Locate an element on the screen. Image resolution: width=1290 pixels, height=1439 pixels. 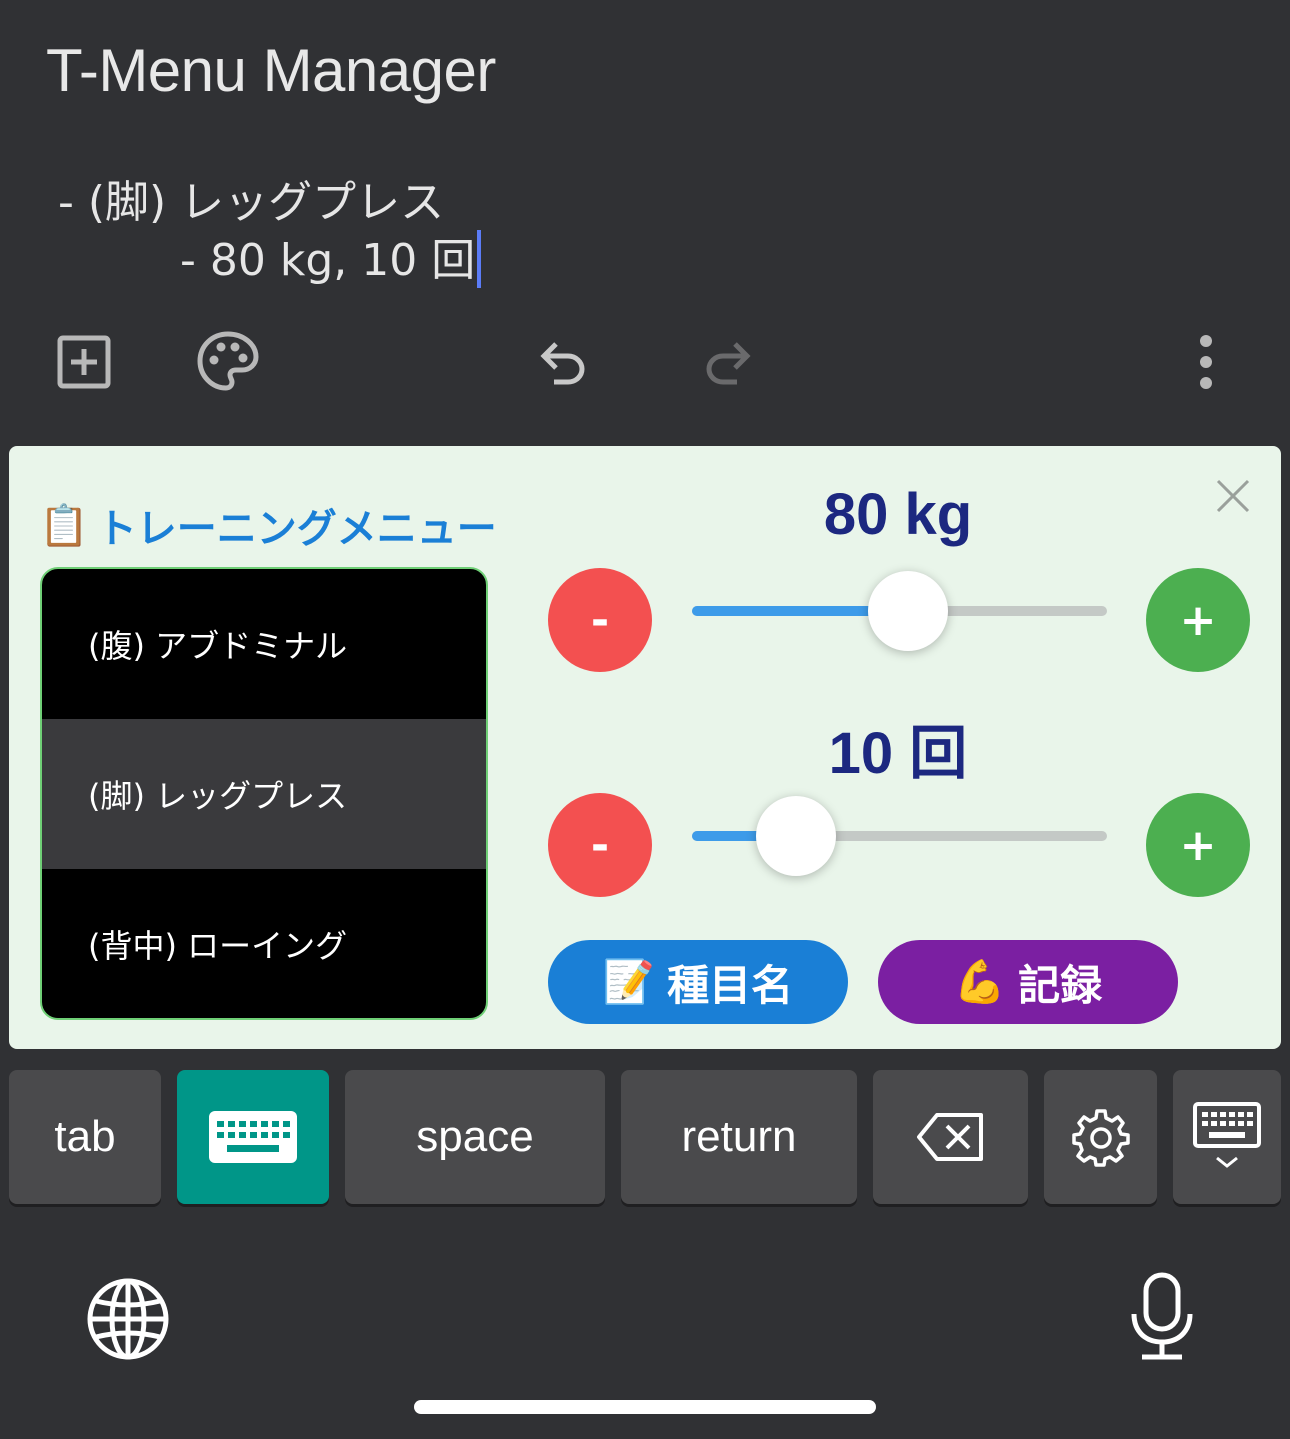
palette-button is located at coordinates (228, 362).